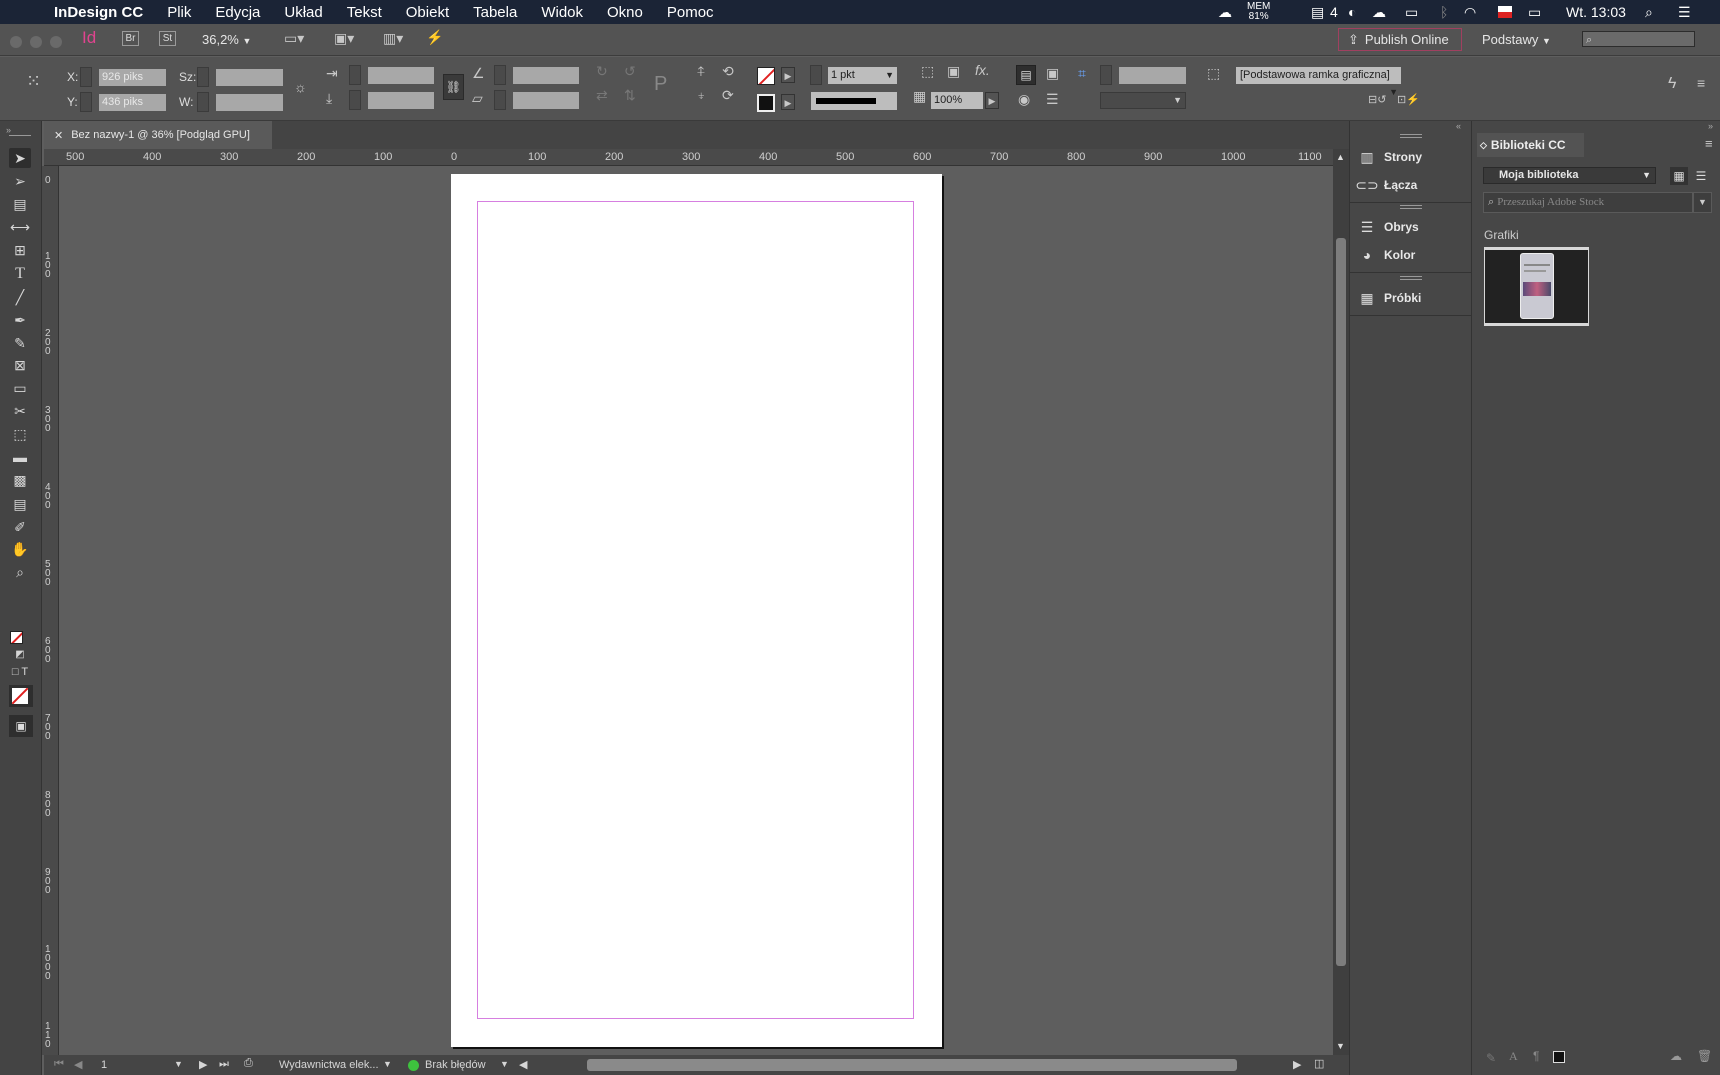 Image resolution: width=1720 pixels, height=1075 pixels. Describe the element at coordinates (16, 637) in the screenshot. I see `fill-stroke-swatch-icon` at that location.